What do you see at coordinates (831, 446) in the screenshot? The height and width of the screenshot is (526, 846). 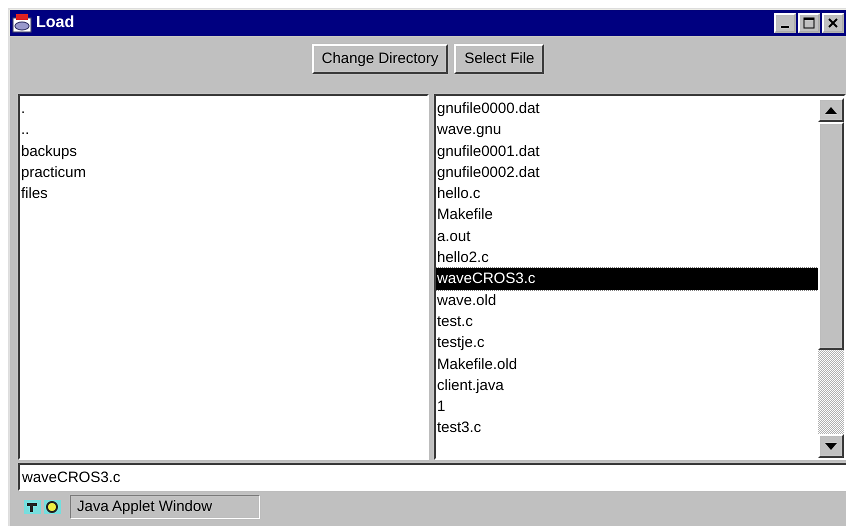 I see `down-arrow-icon` at bounding box center [831, 446].